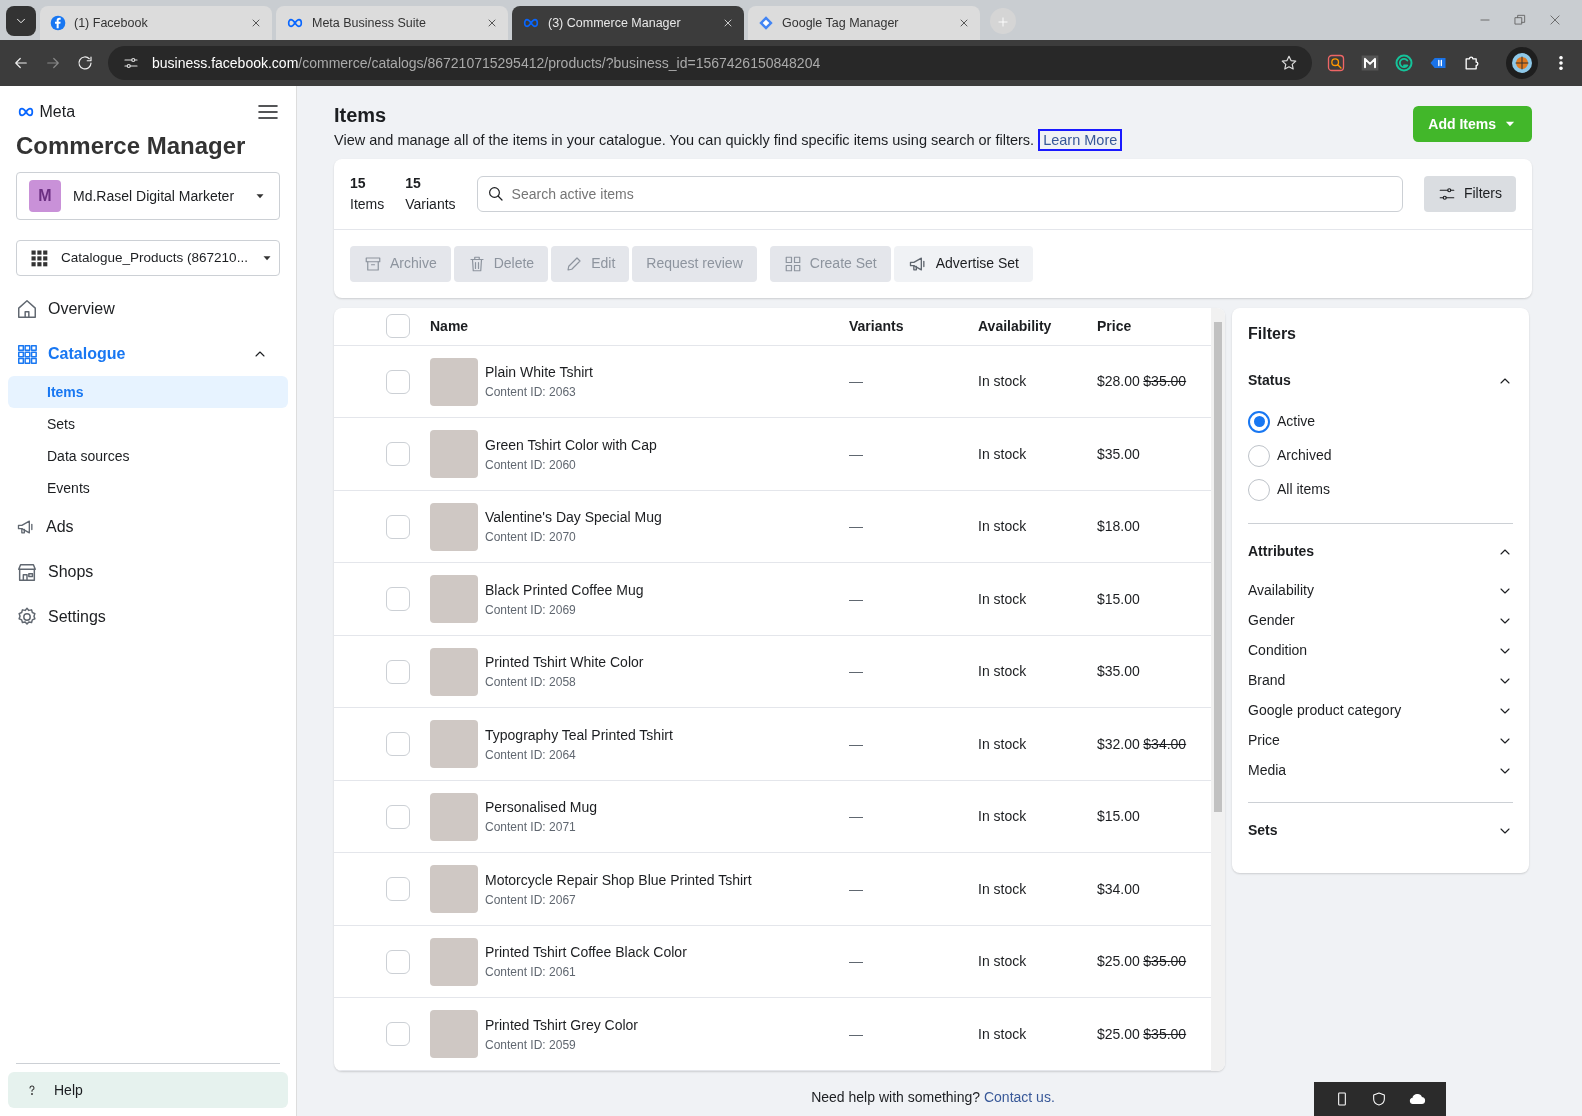 Image resolution: width=1582 pixels, height=1116 pixels. Describe the element at coordinates (877, 326) in the screenshot. I see `column-header: Variants` at that location.